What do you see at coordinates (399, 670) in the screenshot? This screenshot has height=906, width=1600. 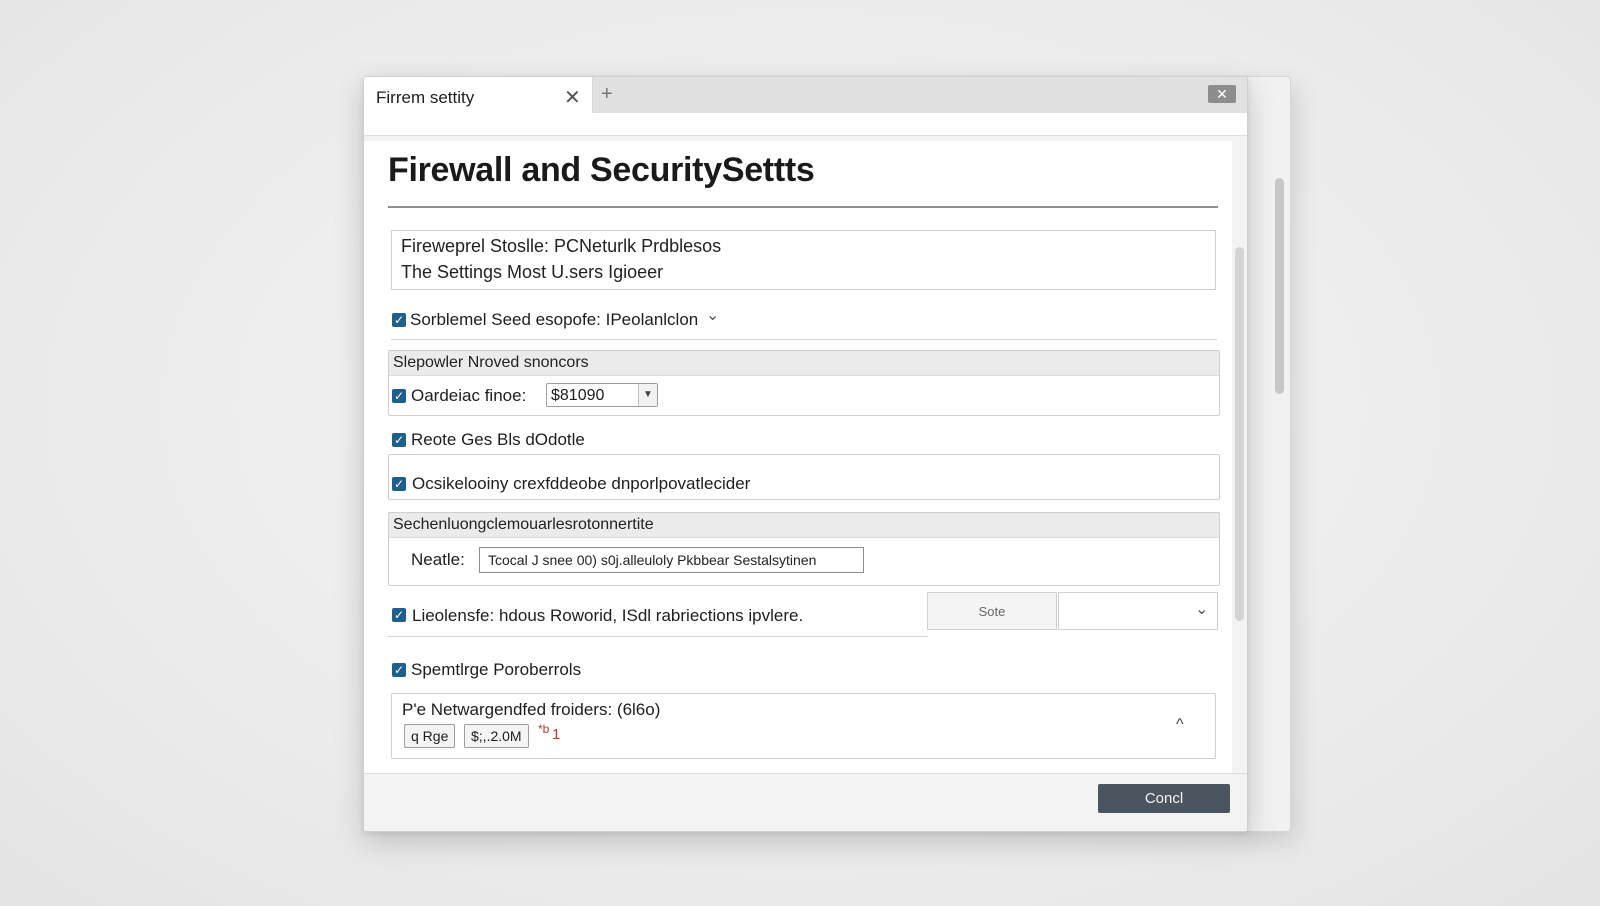 I see `checkbox-row5: ✓` at bounding box center [399, 670].